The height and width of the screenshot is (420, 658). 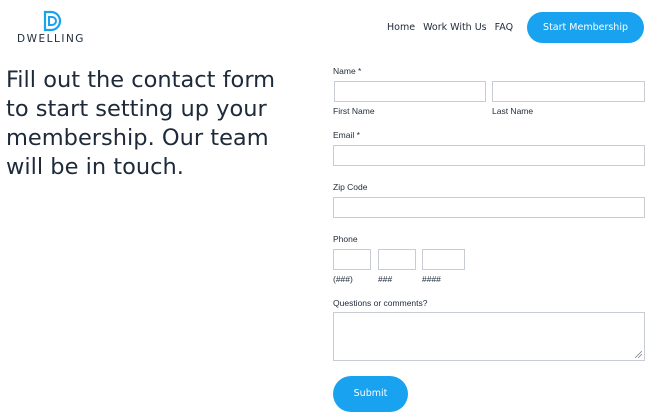 I want to click on main-nav: Home Work With Us FAQ Start Membership, so click(x=511, y=27).